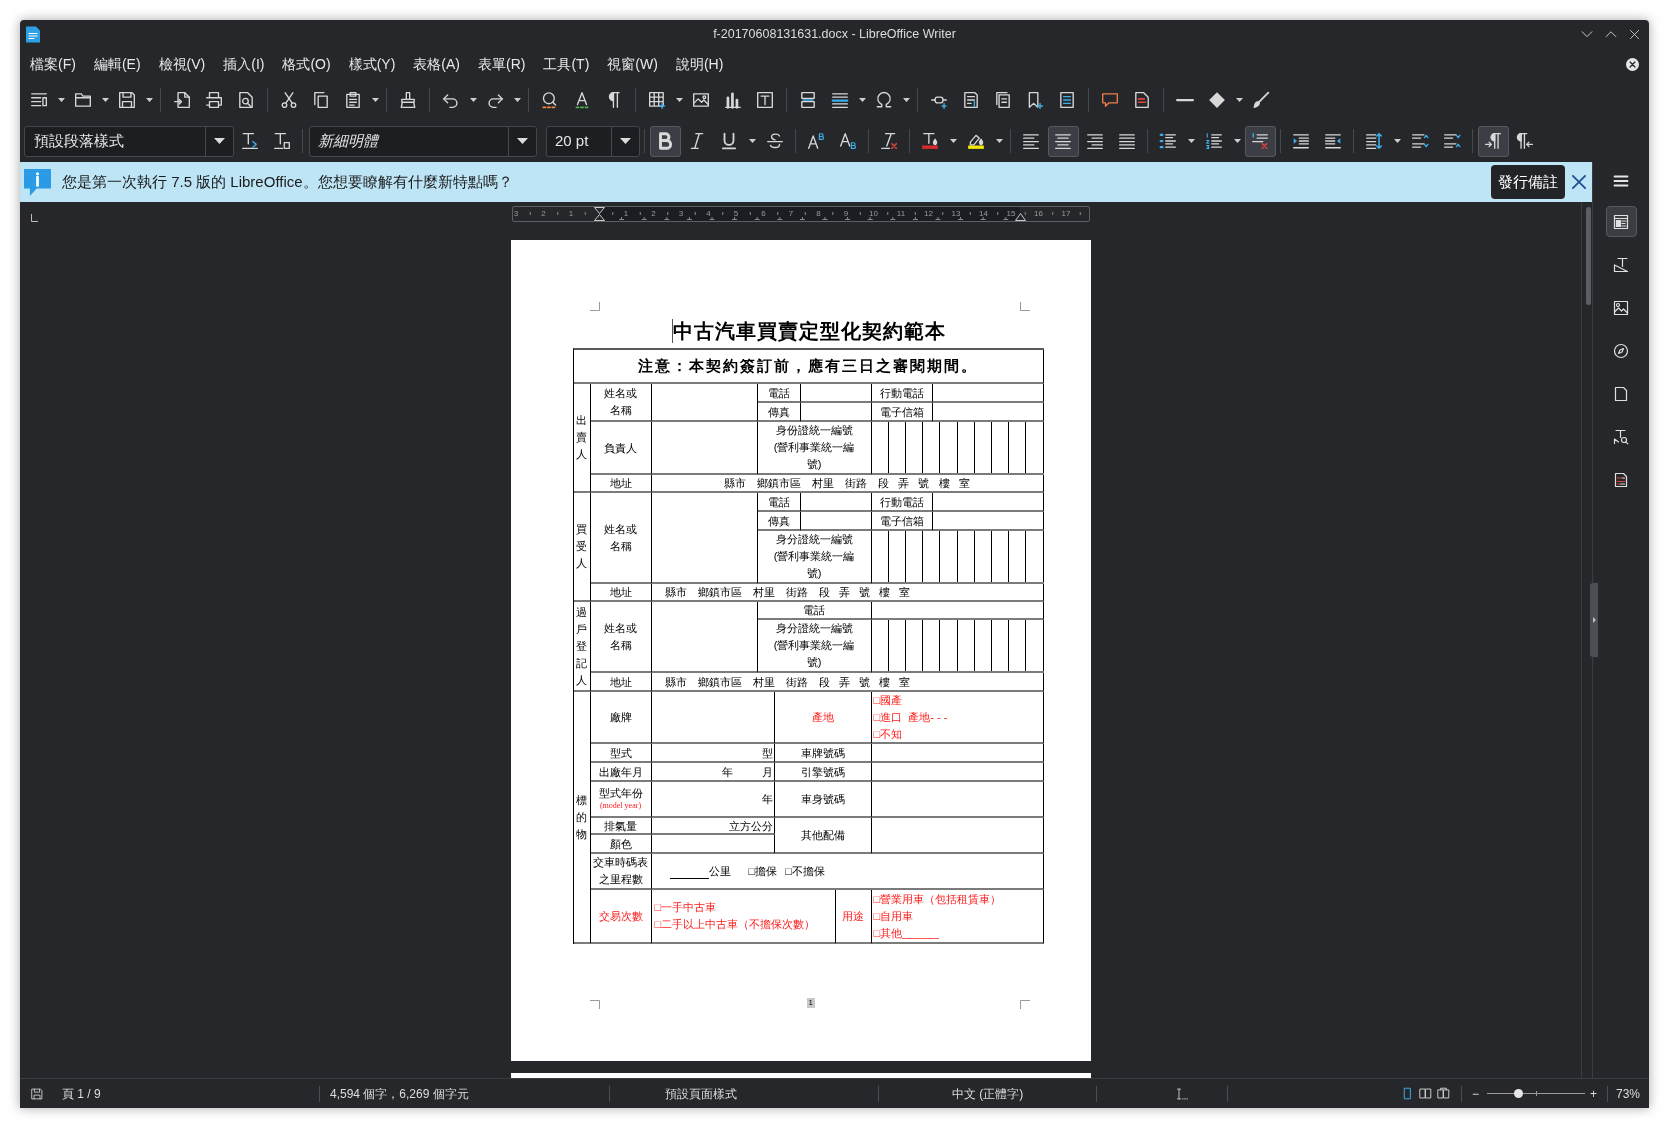  Describe the element at coordinates (1628, 1093) in the screenshot. I see `zoom-percentage: 73%` at that location.